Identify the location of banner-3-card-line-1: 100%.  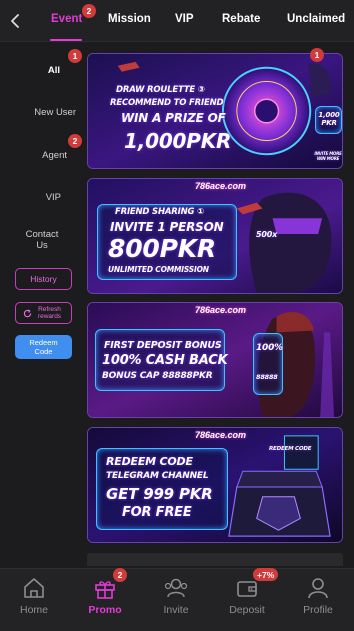
(270, 348).